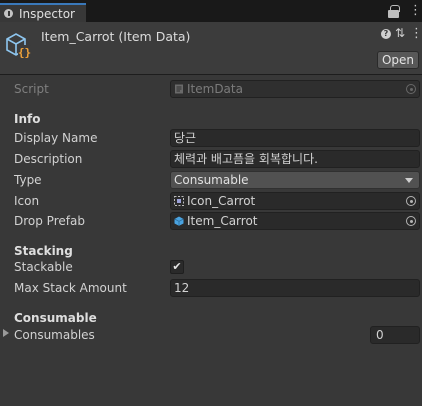 Image resolution: width=422 pixels, height=406 pixels. I want to click on stackable-label: Stackable, so click(43, 267).